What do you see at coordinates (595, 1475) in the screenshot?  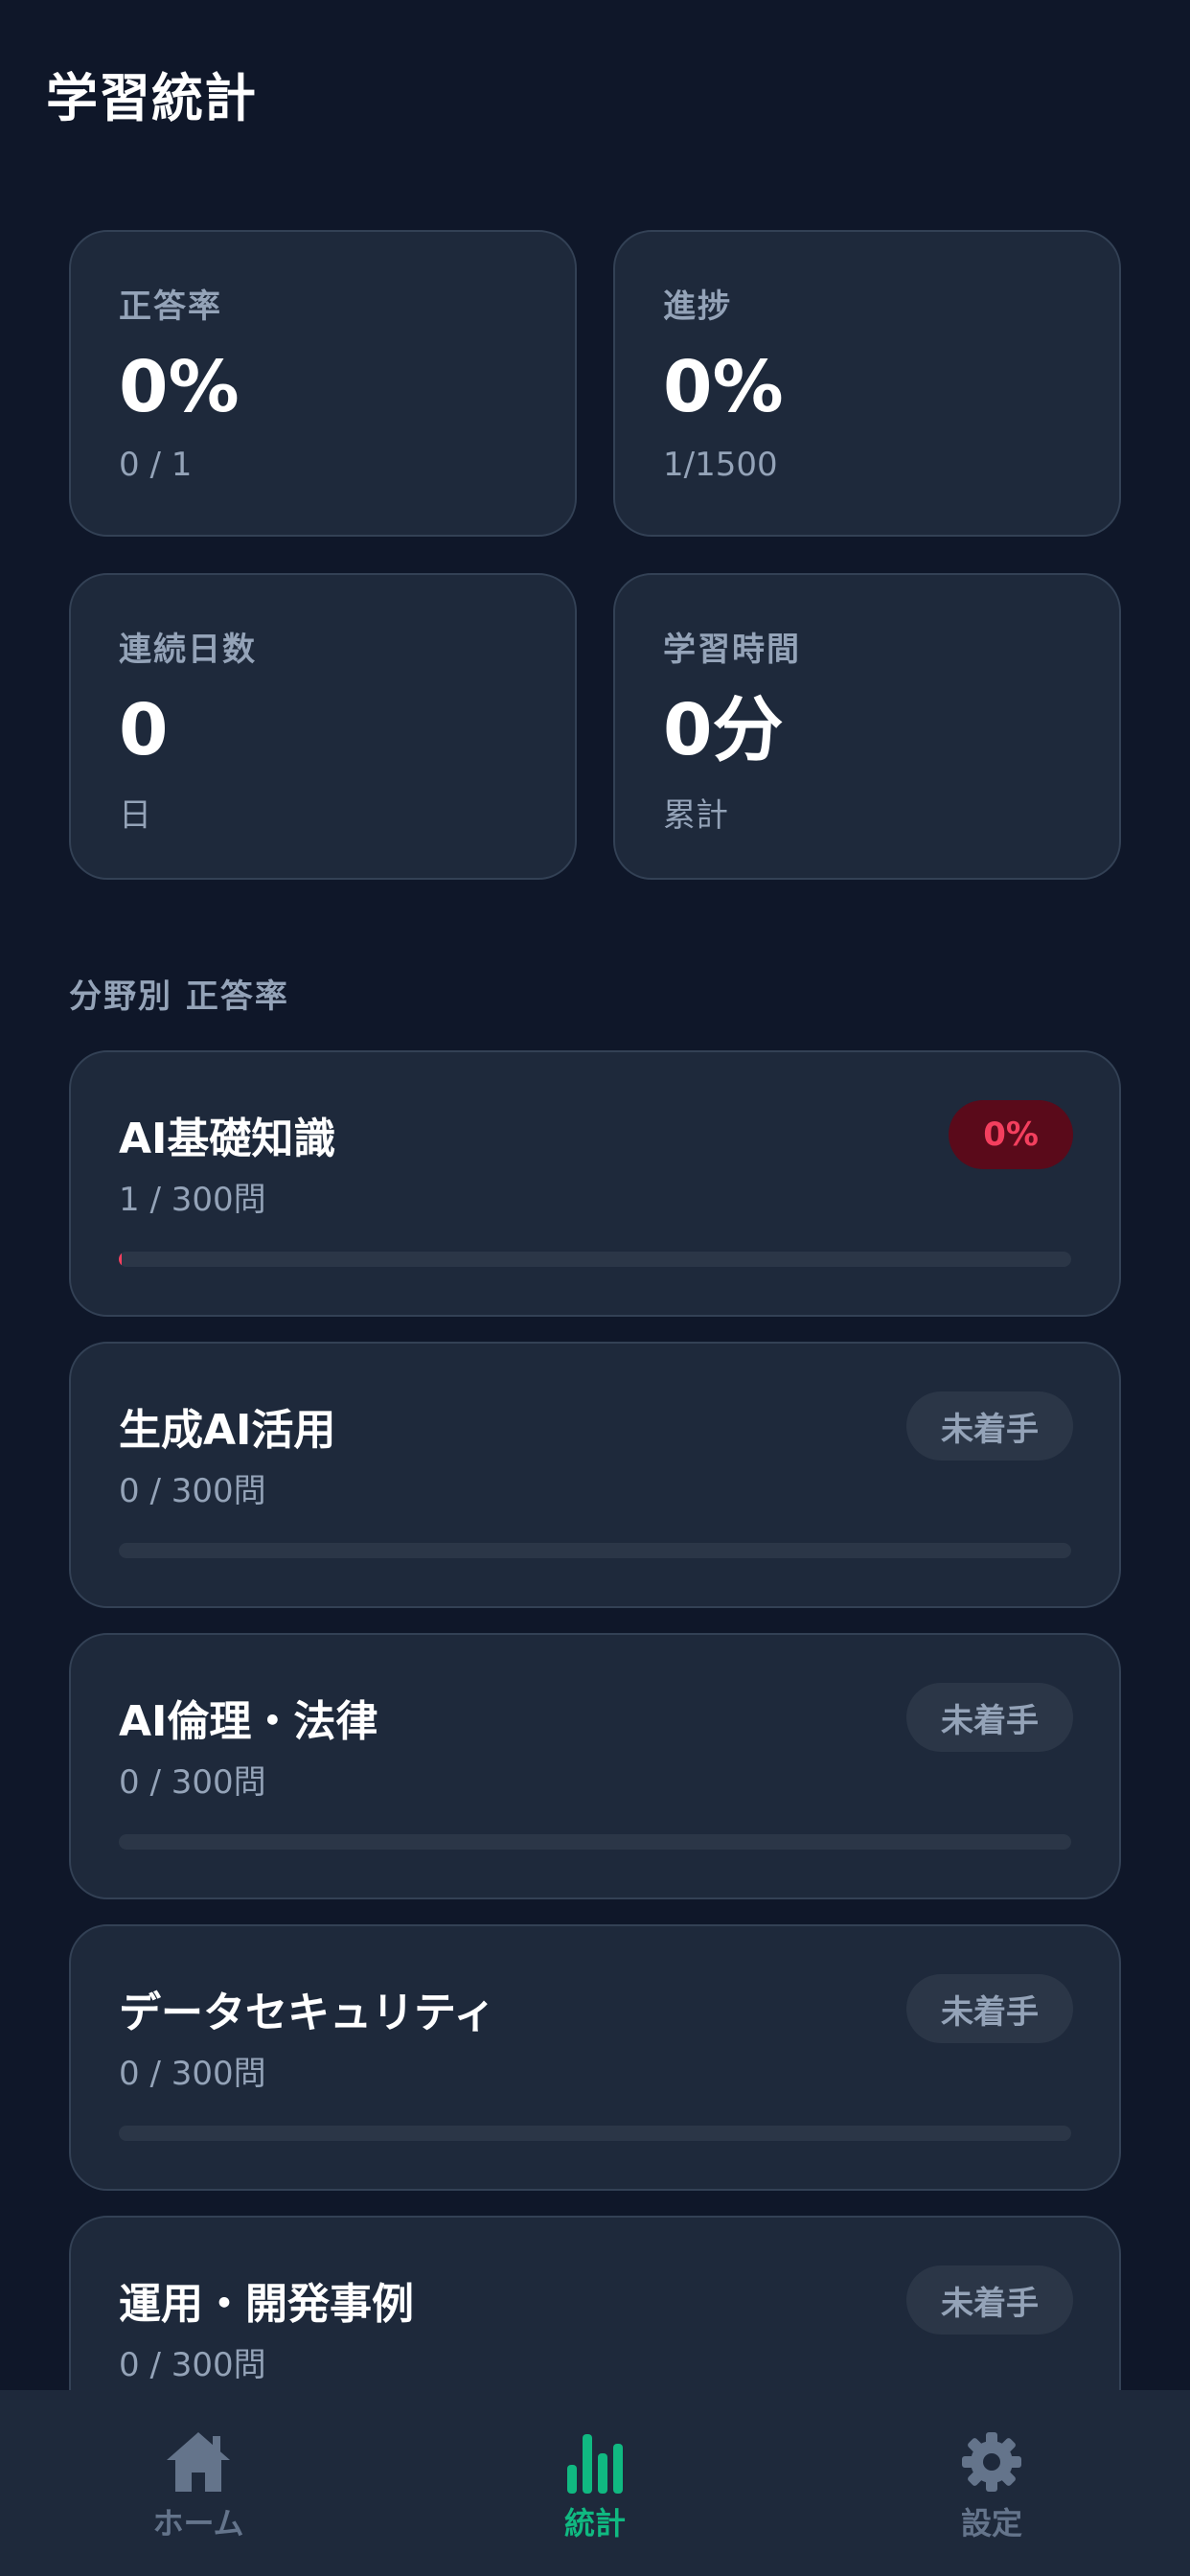 I see `subject-card-generative-ai: 生成AI活用 0 / 300問 未着手` at bounding box center [595, 1475].